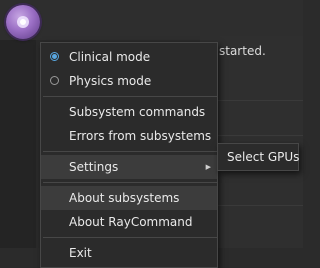 This screenshot has height=268, width=320. I want to click on submenu-item-select-gpus: Select GPUs, so click(259, 157).